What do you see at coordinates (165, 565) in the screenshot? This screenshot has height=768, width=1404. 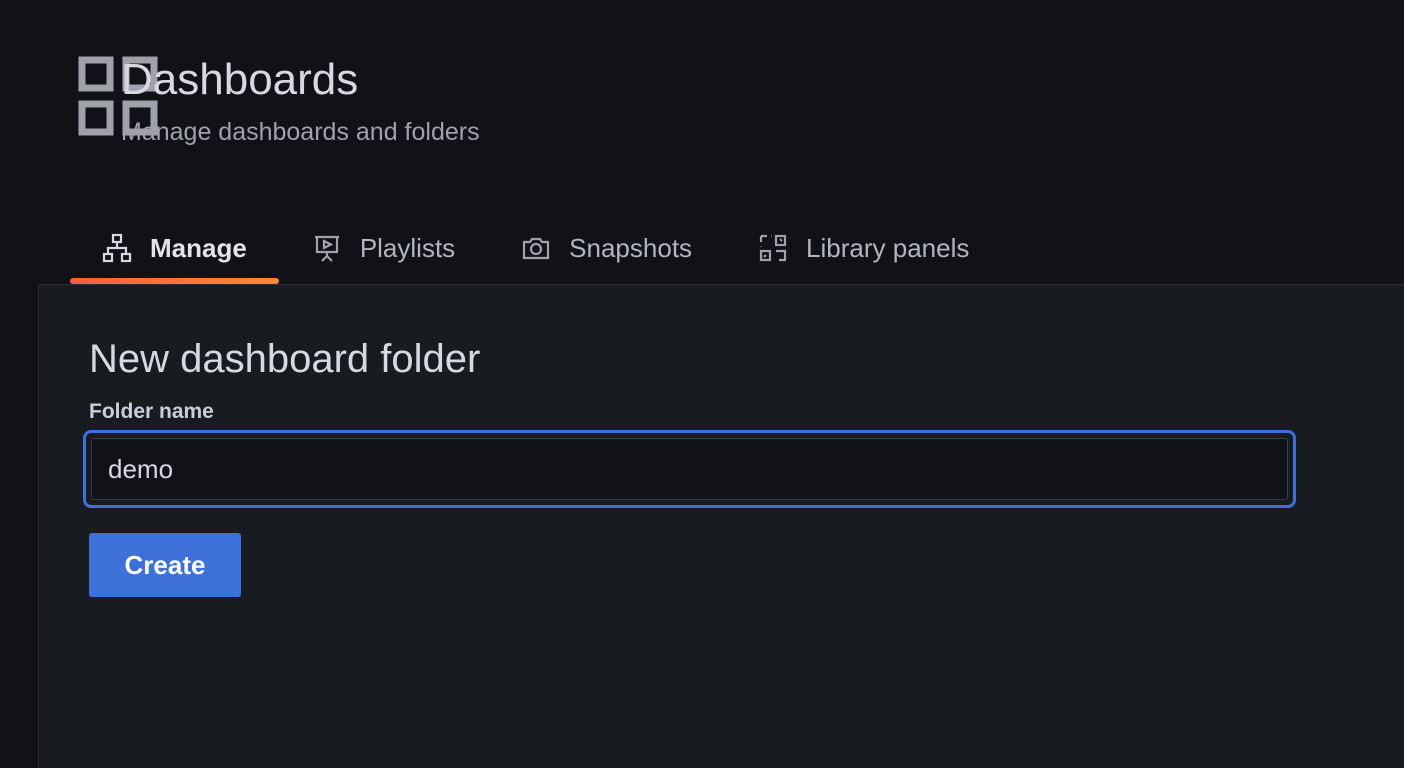 I see `create-button: Create` at bounding box center [165, 565].